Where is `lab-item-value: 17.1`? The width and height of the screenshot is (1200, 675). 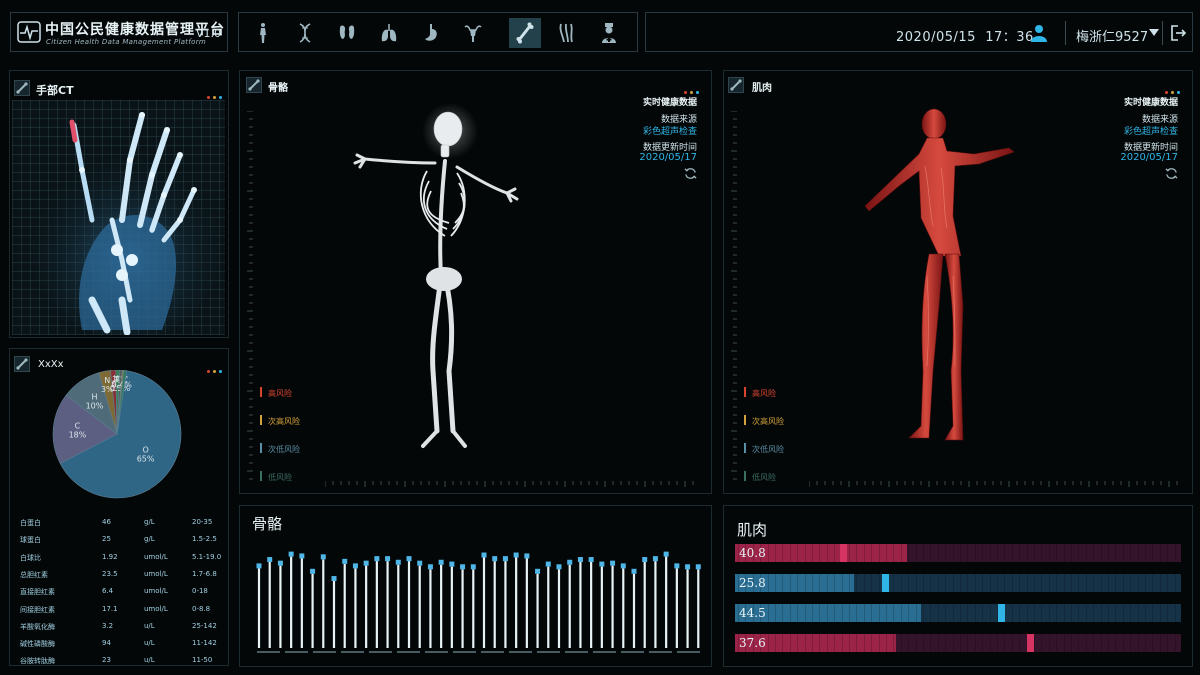 lab-item-value: 17.1 is located at coordinates (110, 608).